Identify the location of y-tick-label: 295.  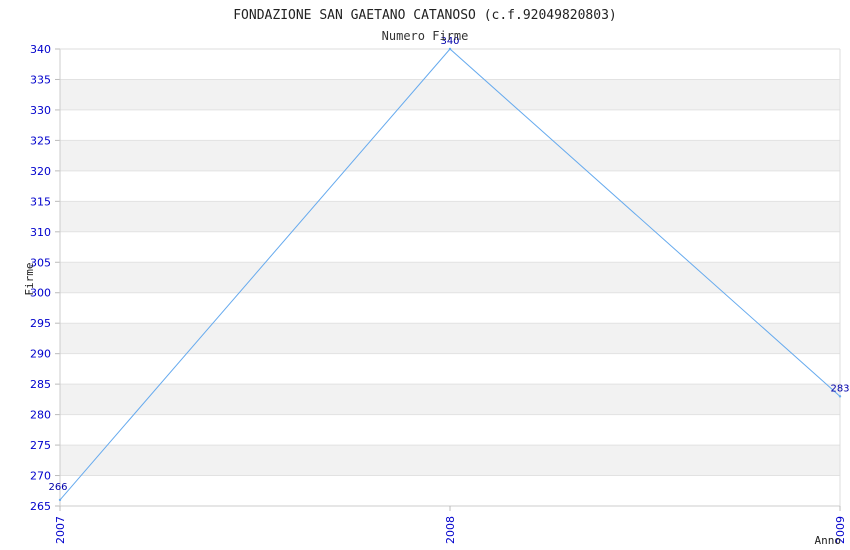
(40, 323).